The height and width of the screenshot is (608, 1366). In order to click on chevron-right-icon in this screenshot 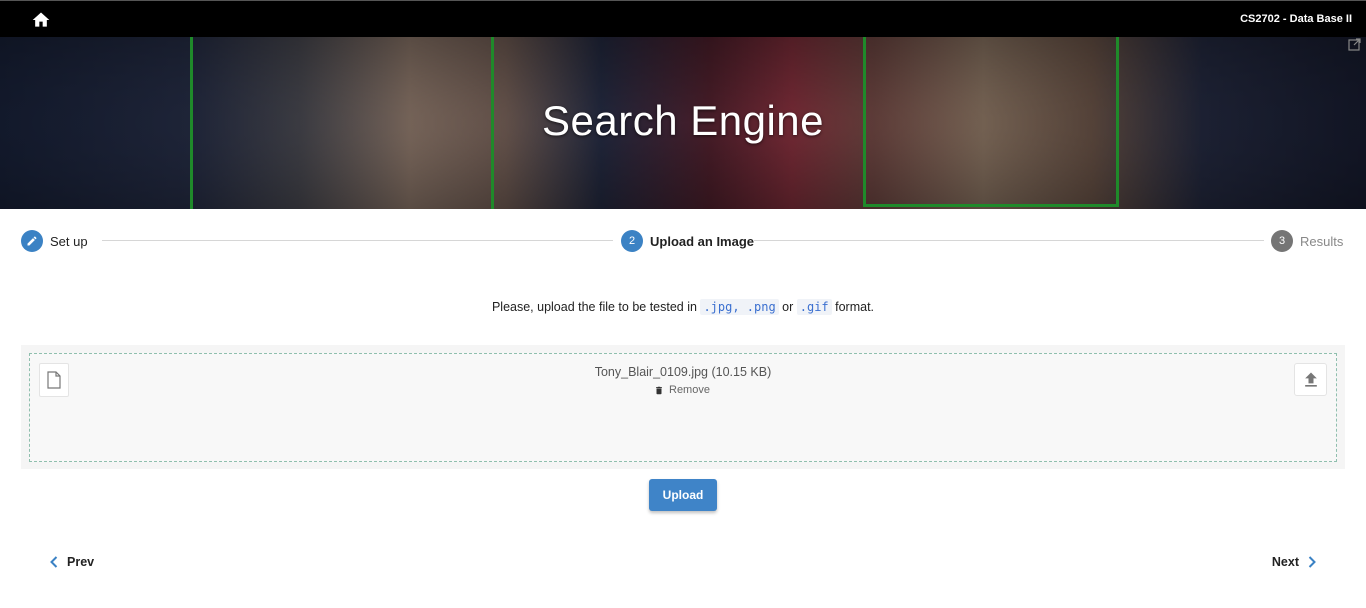, I will do `click(1312, 562)`.